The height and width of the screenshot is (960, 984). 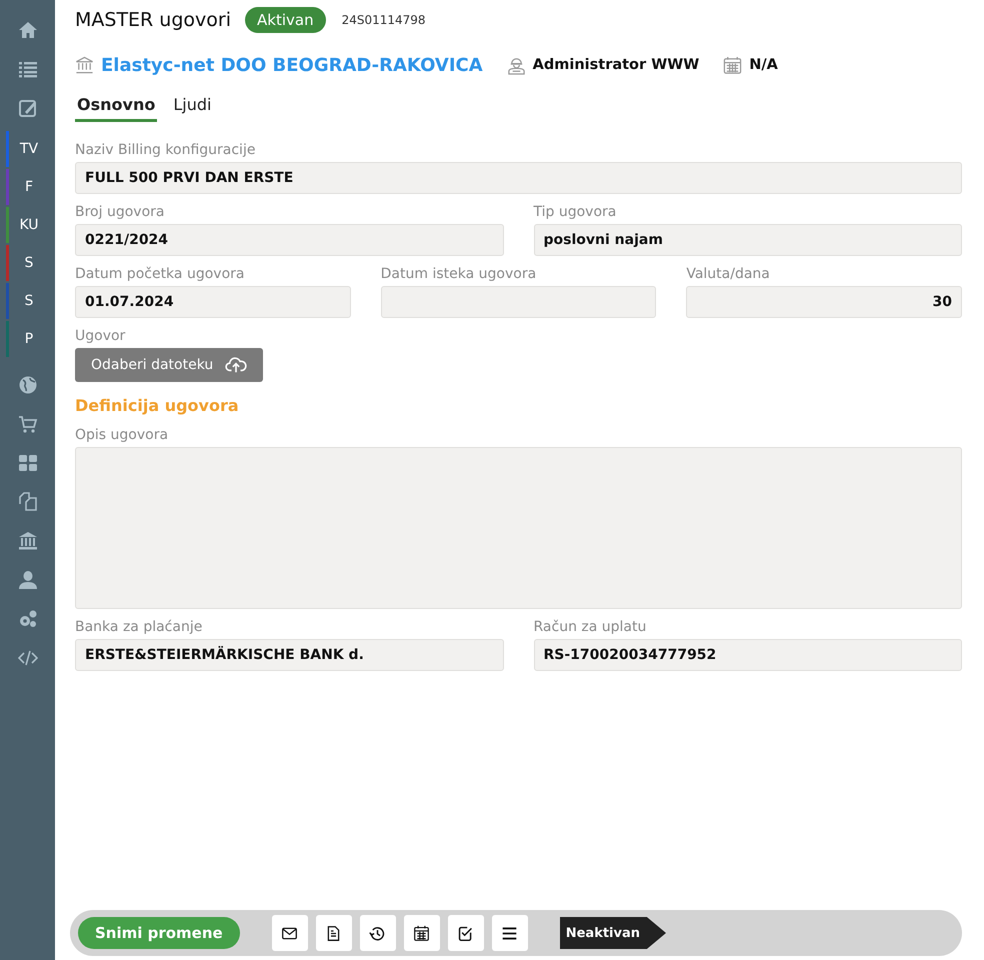 I want to click on list-icon, so click(x=28, y=69).